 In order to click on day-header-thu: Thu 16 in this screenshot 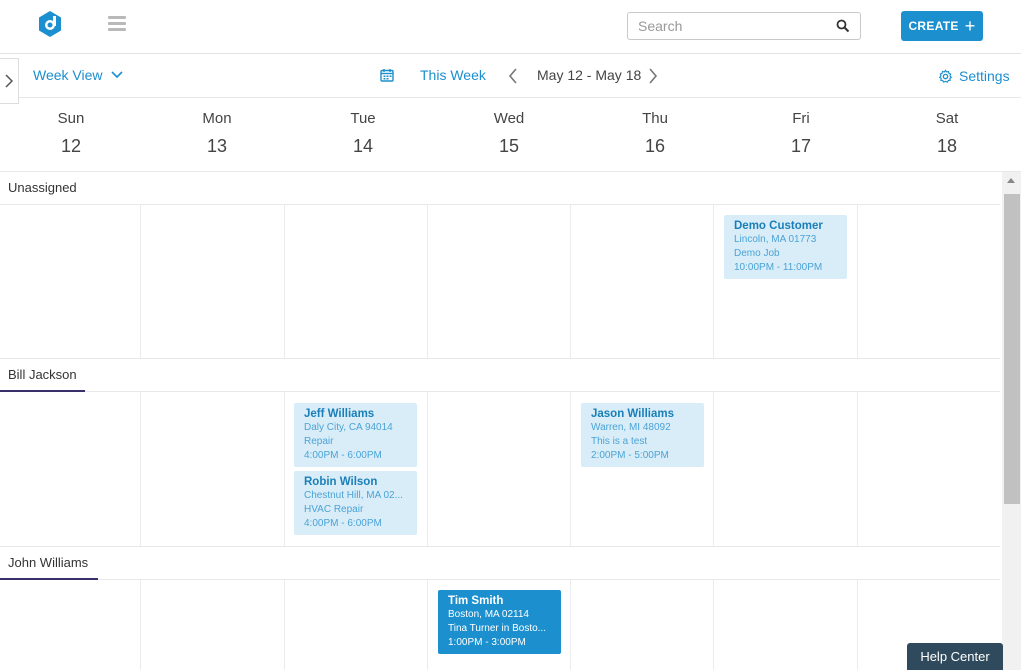, I will do `click(655, 127)`.